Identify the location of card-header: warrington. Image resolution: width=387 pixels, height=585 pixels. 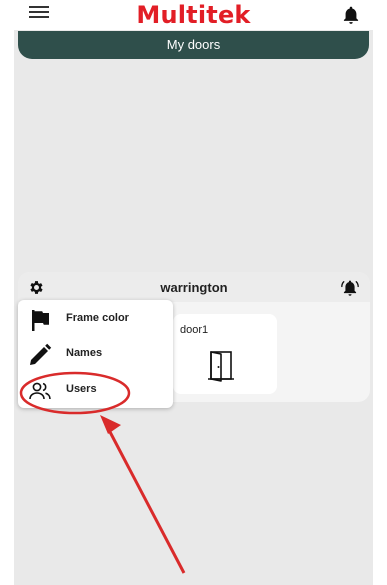
(194, 287).